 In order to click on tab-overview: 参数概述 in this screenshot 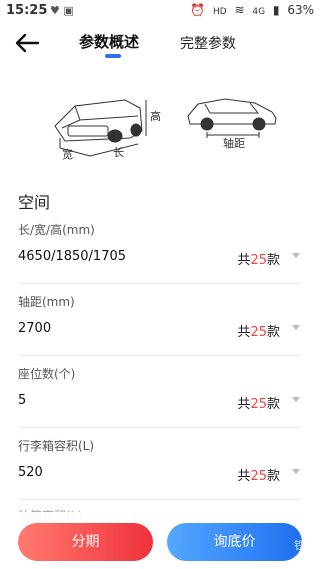, I will do `click(109, 41)`.